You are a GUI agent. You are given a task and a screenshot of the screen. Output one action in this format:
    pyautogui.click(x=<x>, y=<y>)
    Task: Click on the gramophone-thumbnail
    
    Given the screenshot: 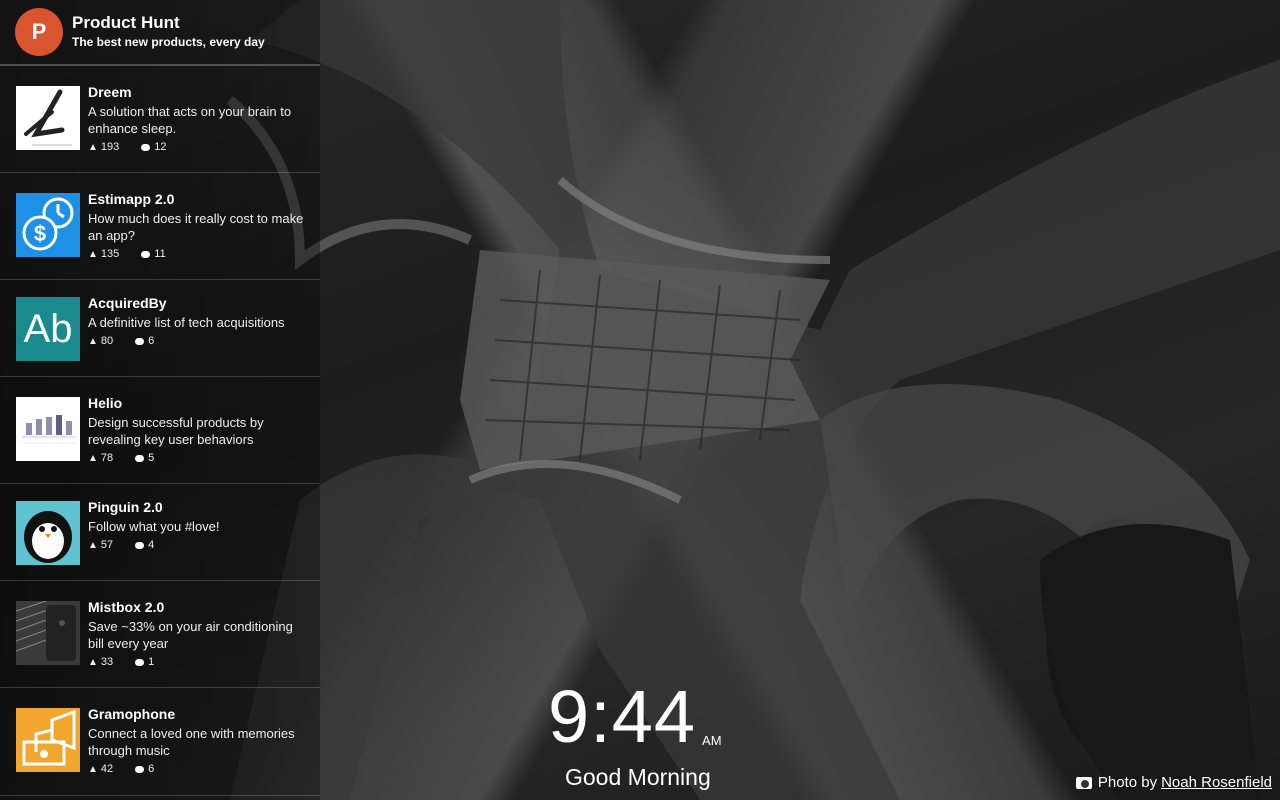 What is the action you would take?
    pyautogui.click(x=48, y=740)
    